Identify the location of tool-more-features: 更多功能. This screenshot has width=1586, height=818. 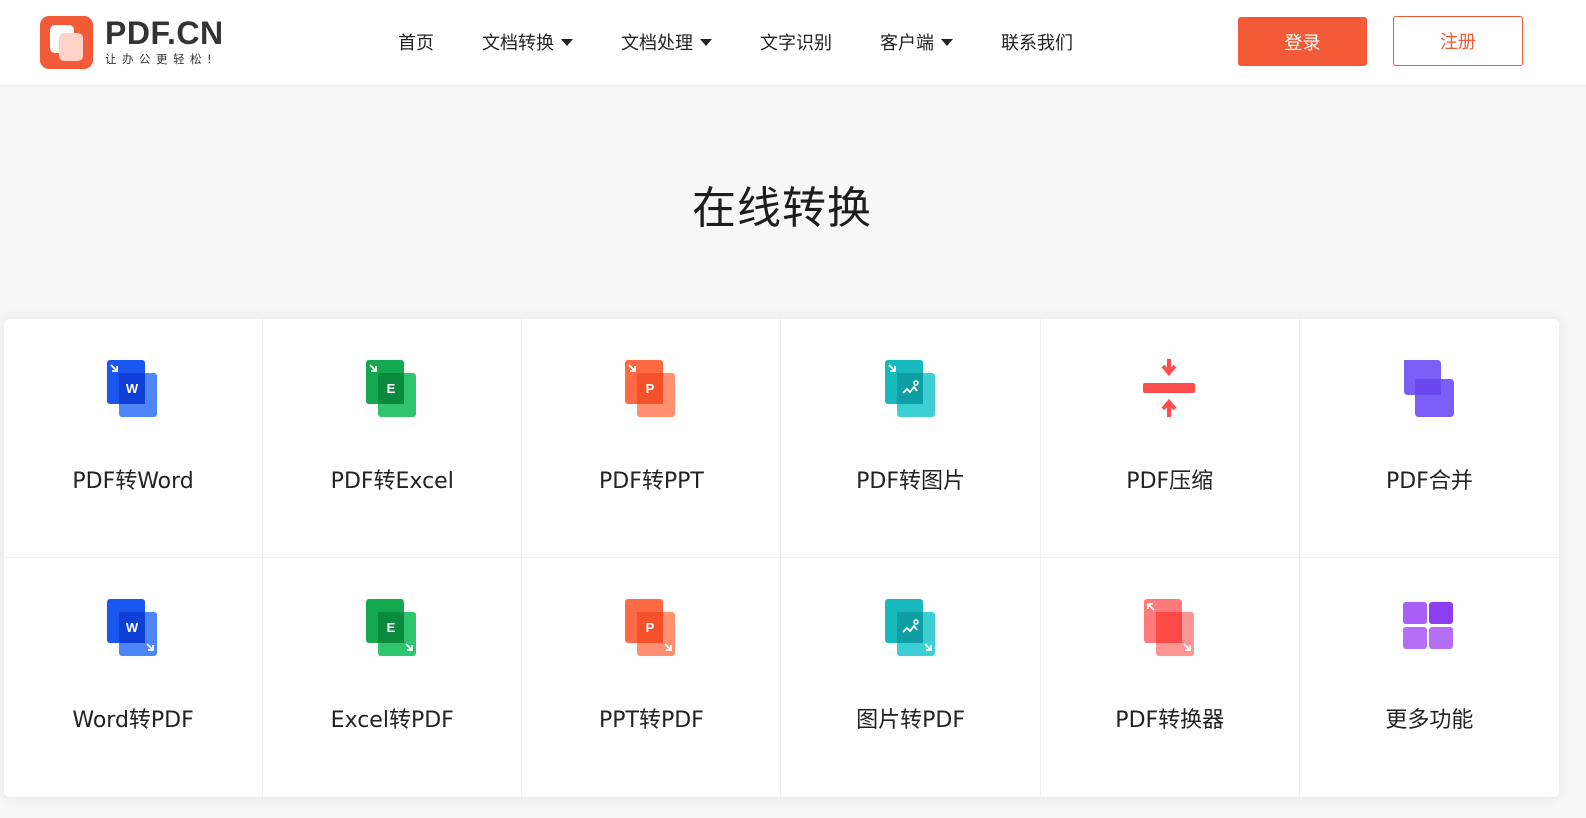
(1429, 677).